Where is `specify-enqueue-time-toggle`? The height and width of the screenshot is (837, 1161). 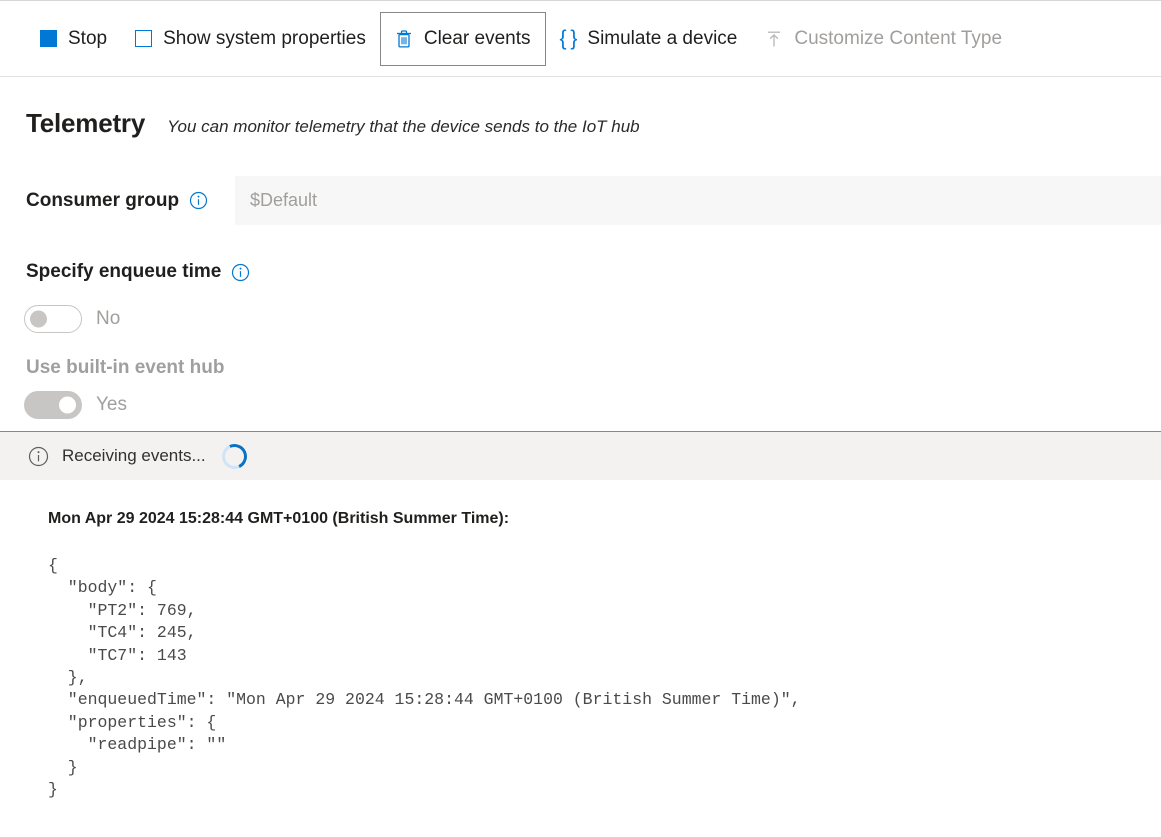 specify-enqueue-time-toggle is located at coordinates (53, 319).